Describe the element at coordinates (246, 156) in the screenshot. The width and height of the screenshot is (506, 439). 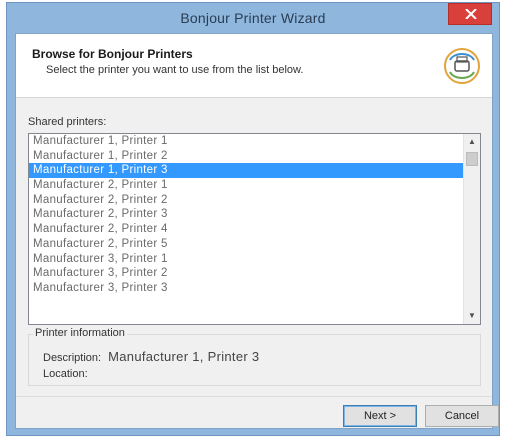
I see `printer-list-item: Manufacturer 1, Printer 2` at that location.